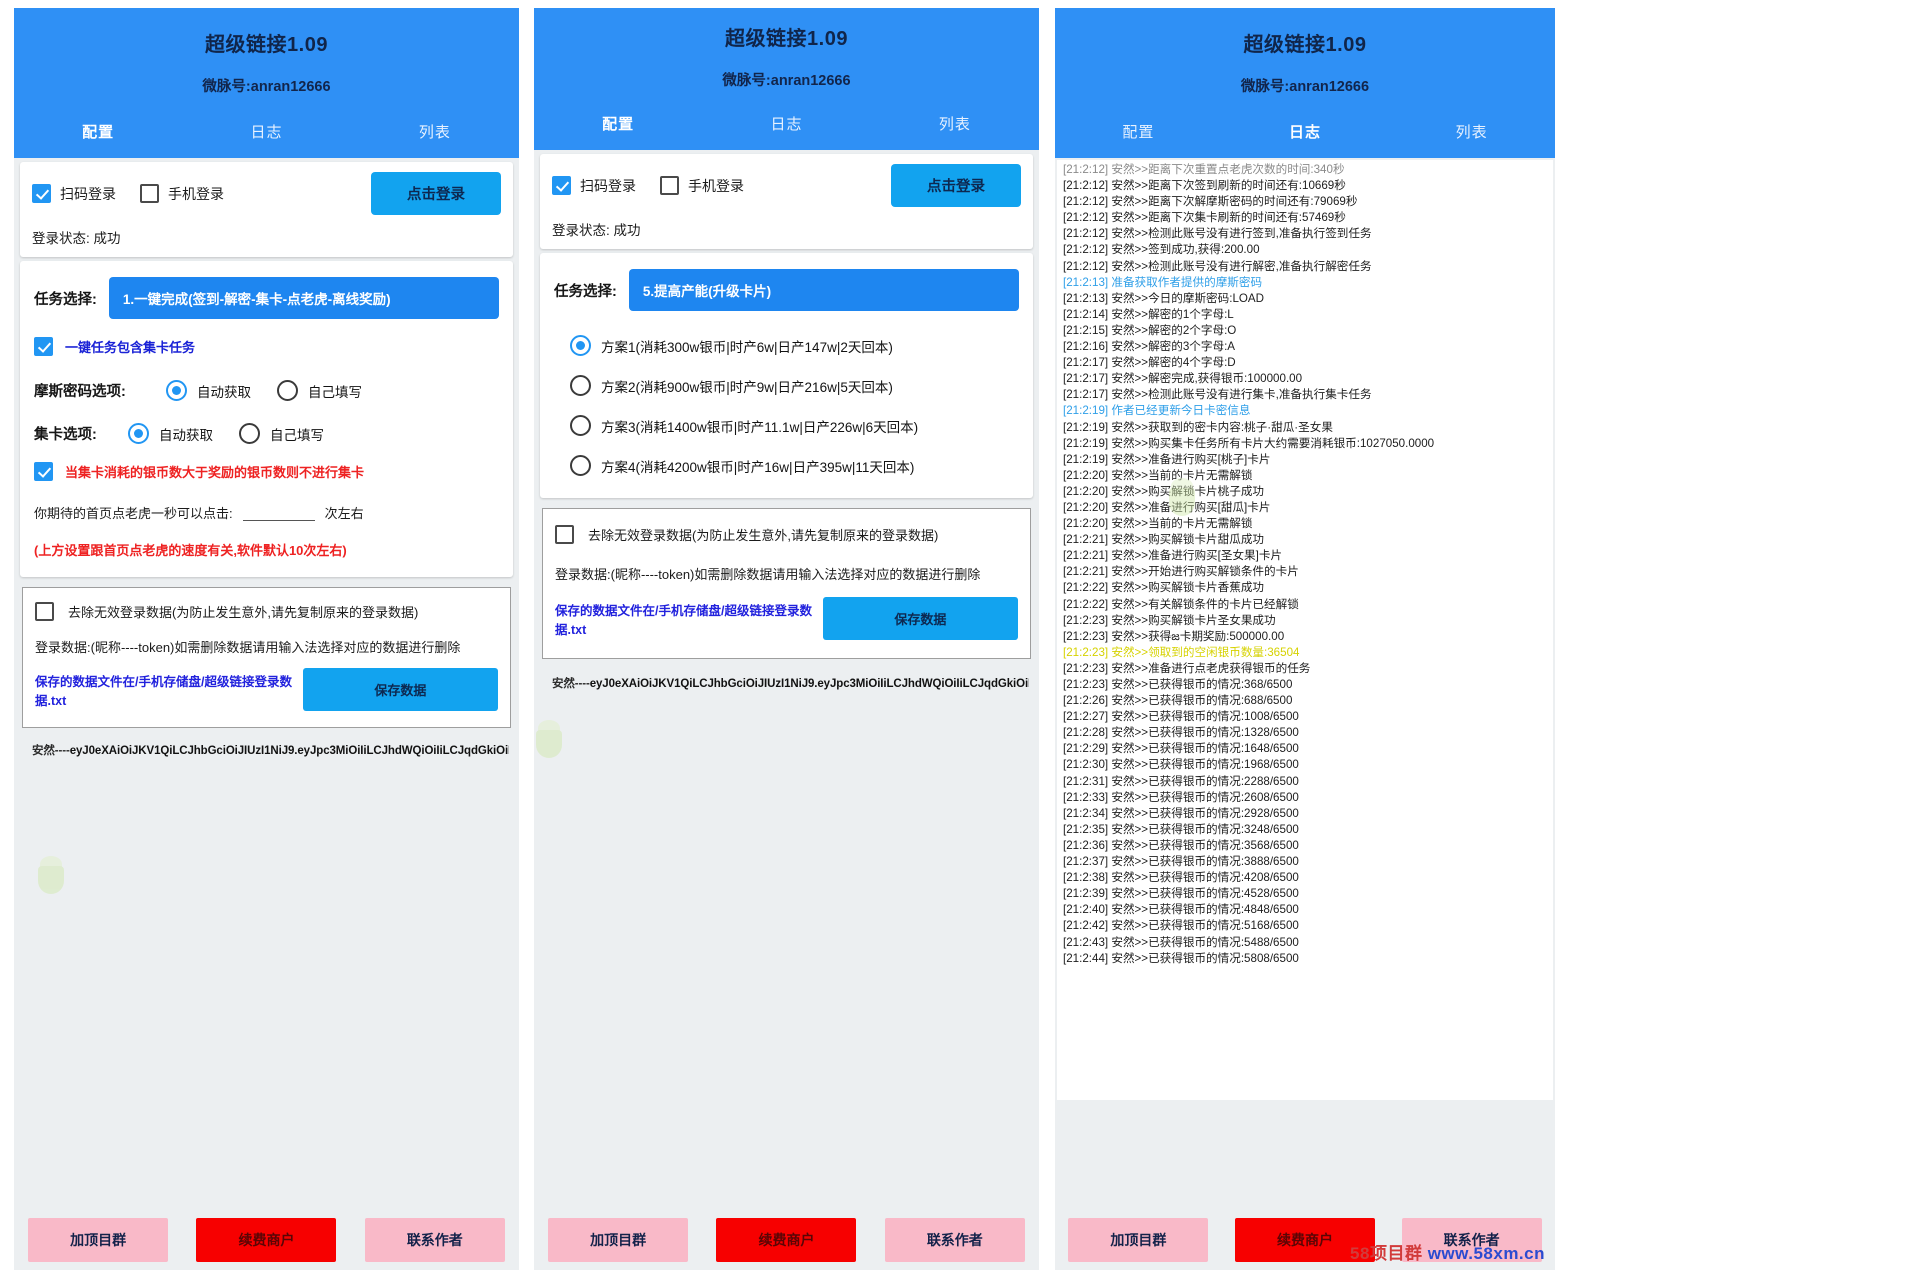 The height and width of the screenshot is (1278, 1920). I want to click on plan-4-label: 方案4(消耗4200w银币|时产16w|日产395w|11天回本), so click(758, 467).